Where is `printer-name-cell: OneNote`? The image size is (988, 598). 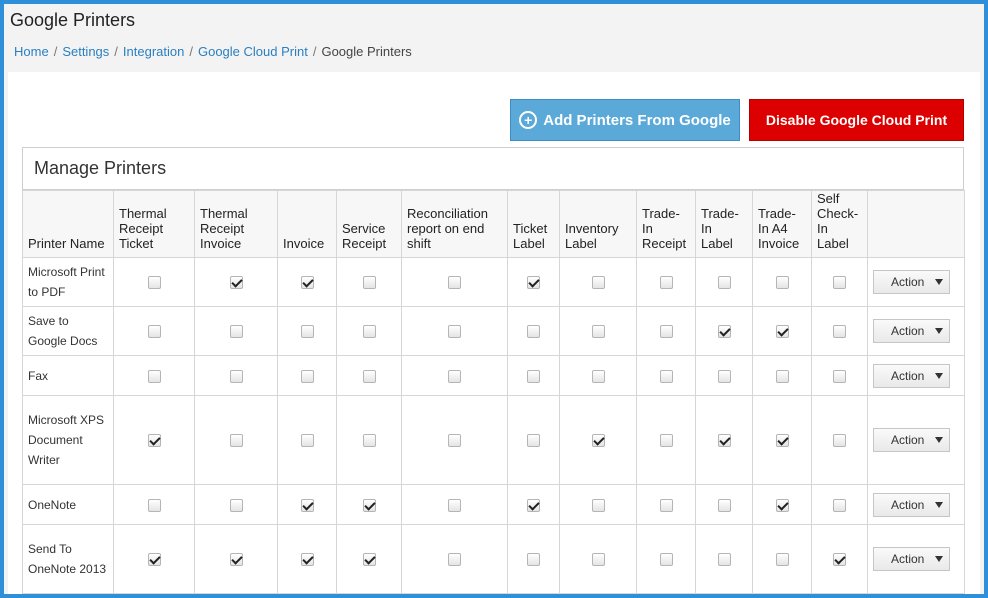 printer-name-cell: OneNote is located at coordinates (68, 504).